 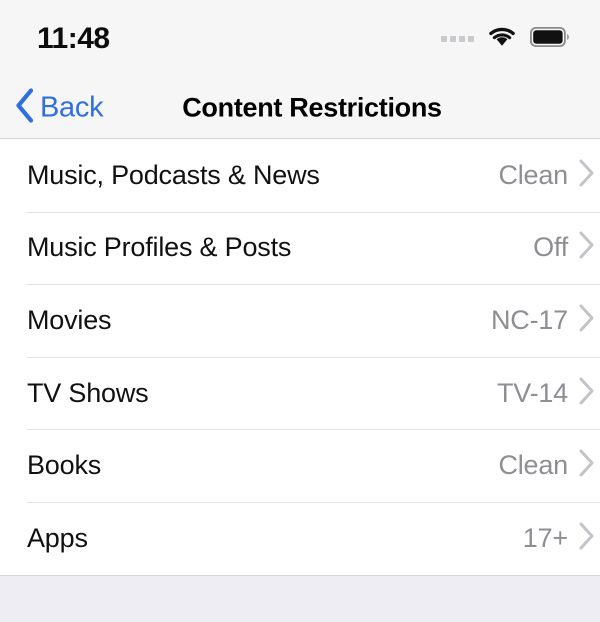 I want to click on status-bar-time: 11:48, so click(x=73, y=38).